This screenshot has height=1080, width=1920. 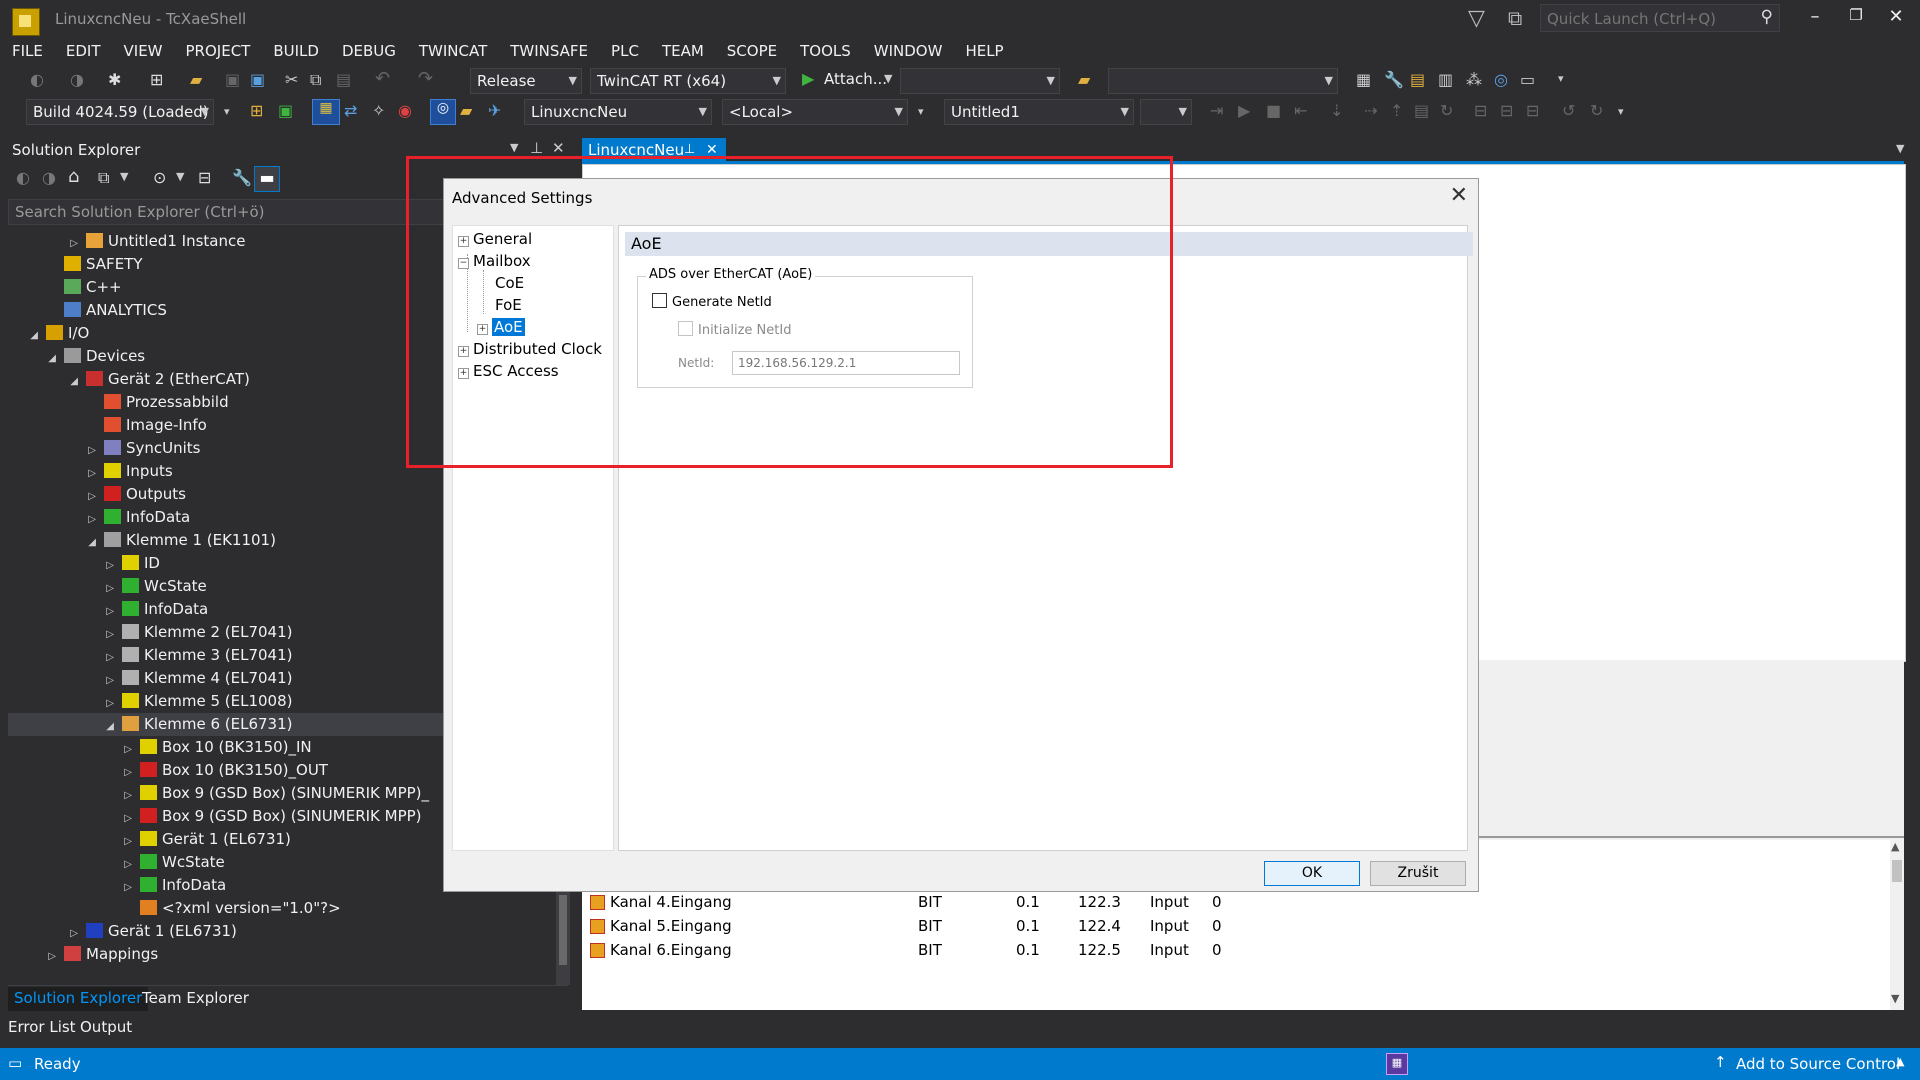 I want to click on copy-icon: ⧉, so click(x=315, y=80).